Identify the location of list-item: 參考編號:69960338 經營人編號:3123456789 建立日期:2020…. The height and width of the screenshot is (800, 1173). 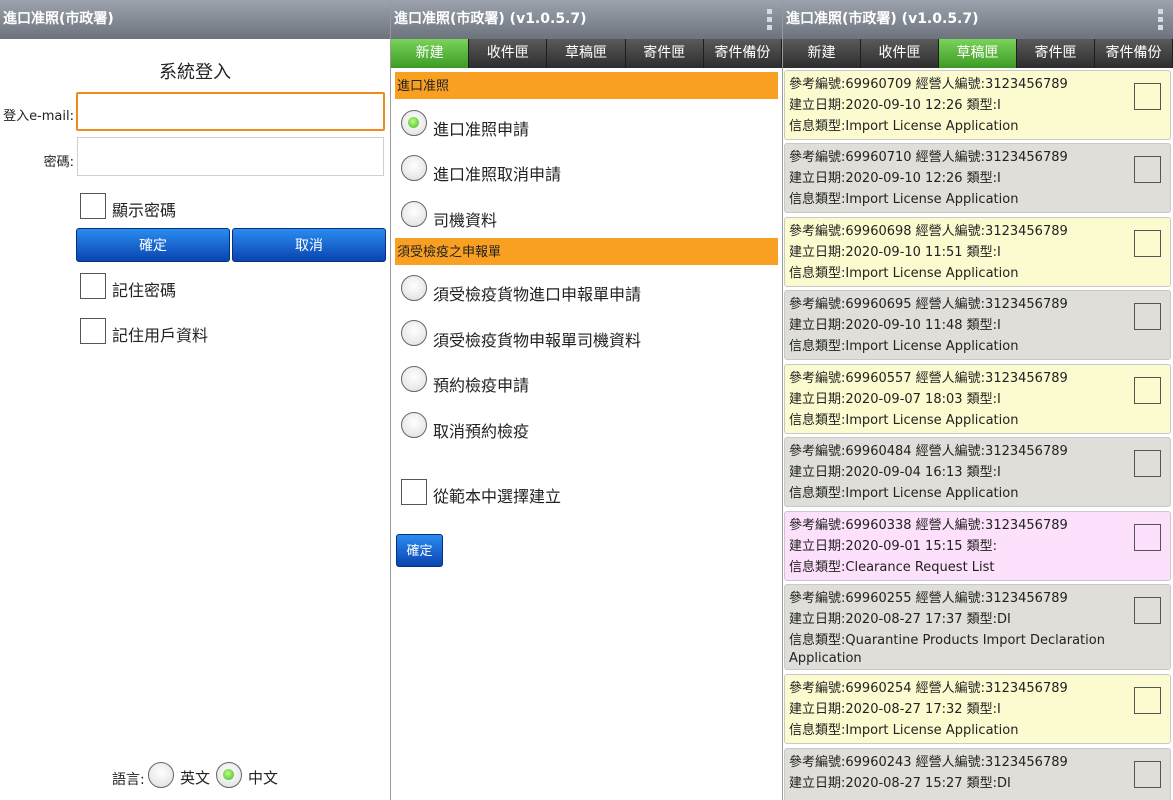
(977, 546).